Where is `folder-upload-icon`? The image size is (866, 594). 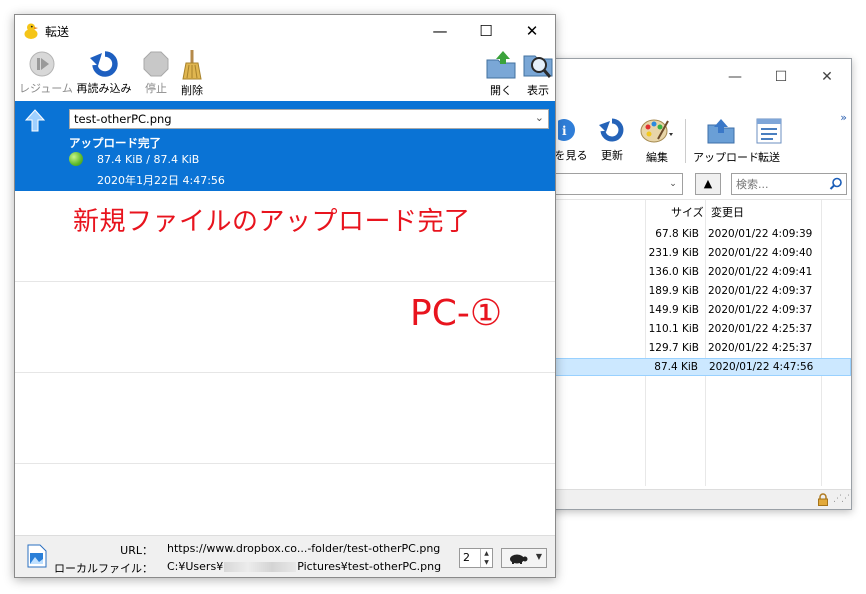
folder-upload-icon is located at coordinates (721, 131).